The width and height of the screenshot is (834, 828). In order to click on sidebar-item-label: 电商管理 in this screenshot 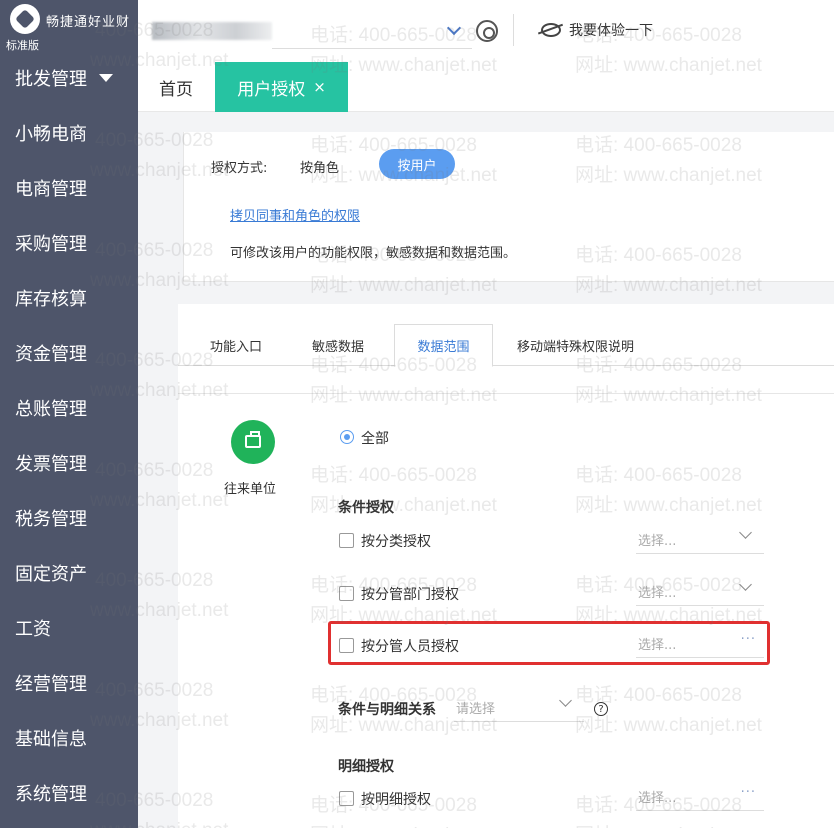, I will do `click(51, 189)`.